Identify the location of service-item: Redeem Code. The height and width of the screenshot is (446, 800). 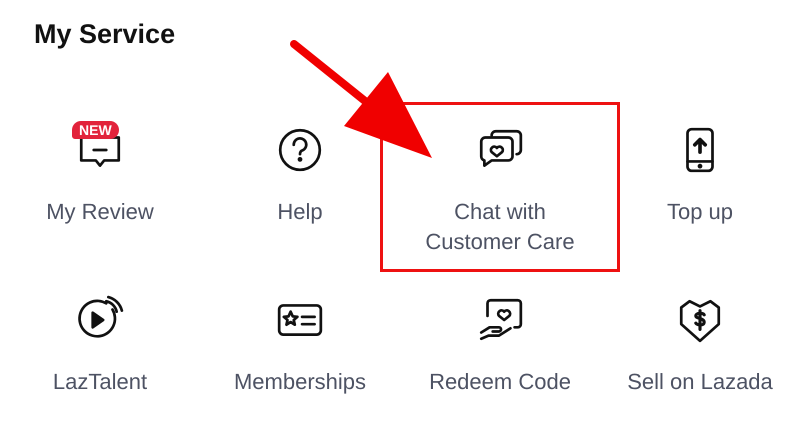
(500, 357).